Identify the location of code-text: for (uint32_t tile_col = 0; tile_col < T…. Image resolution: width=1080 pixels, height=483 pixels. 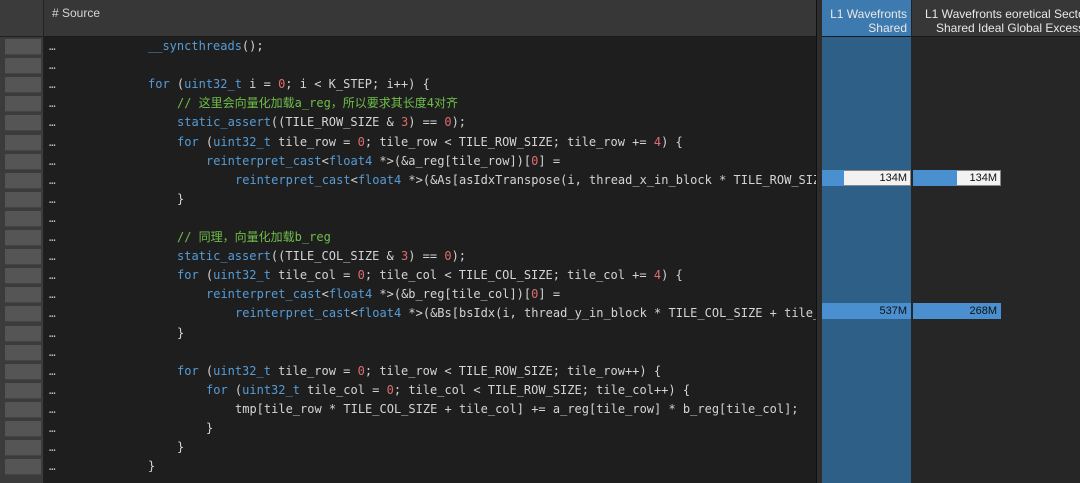
(430, 275).